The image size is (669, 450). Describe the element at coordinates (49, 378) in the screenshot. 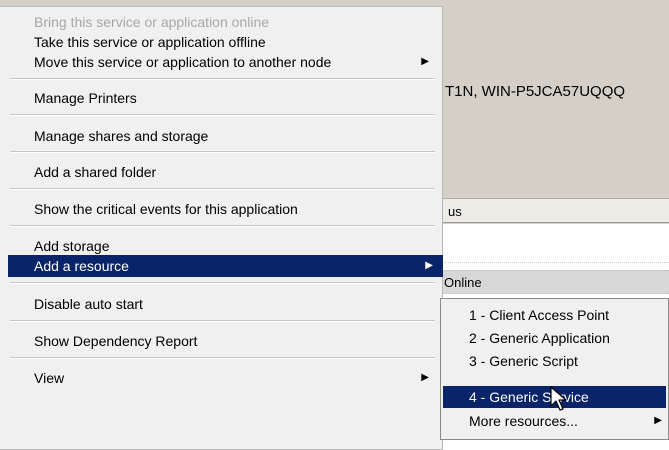

I see `menu-item-label: View` at that location.